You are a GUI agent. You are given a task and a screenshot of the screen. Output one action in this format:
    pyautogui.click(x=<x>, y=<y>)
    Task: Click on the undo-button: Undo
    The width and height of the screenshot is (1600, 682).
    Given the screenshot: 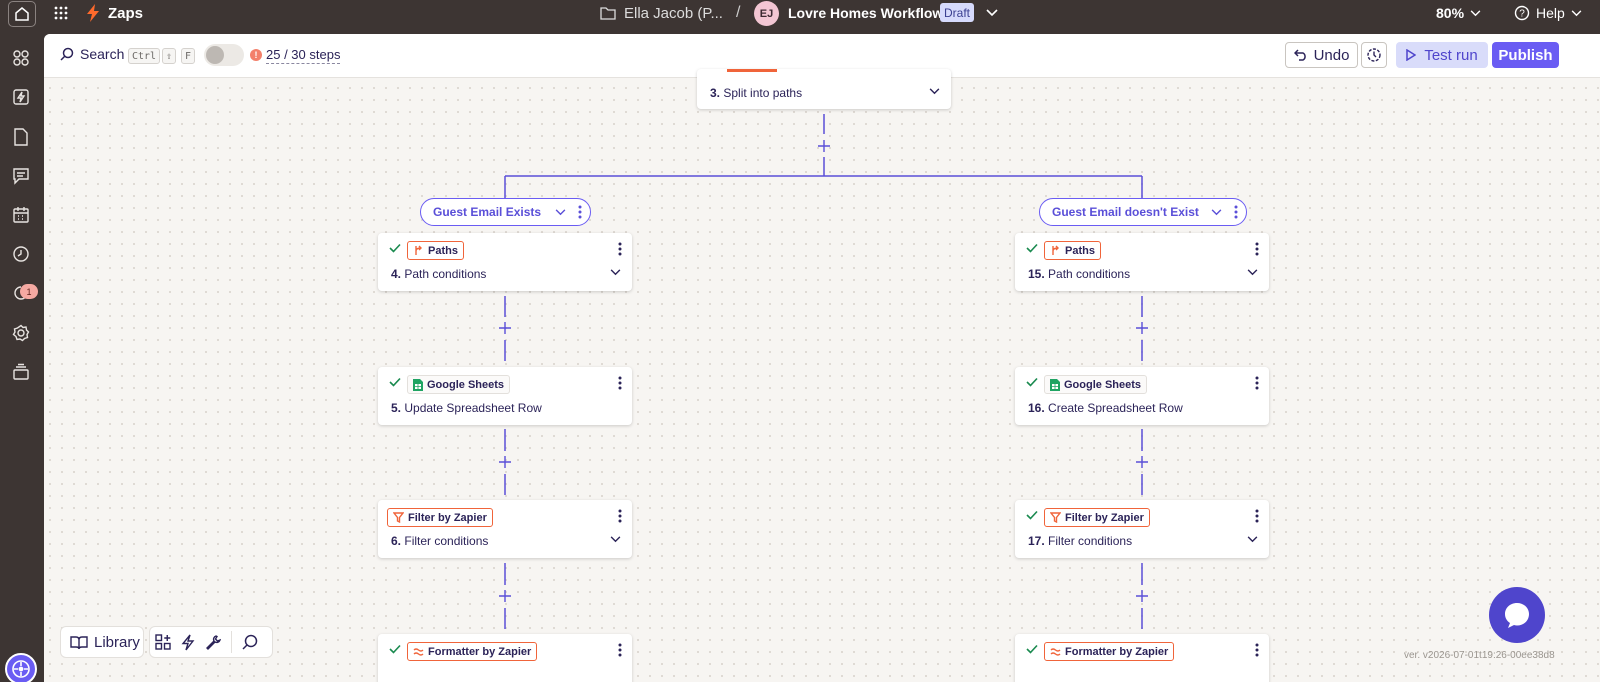 What is the action you would take?
    pyautogui.click(x=1321, y=55)
    